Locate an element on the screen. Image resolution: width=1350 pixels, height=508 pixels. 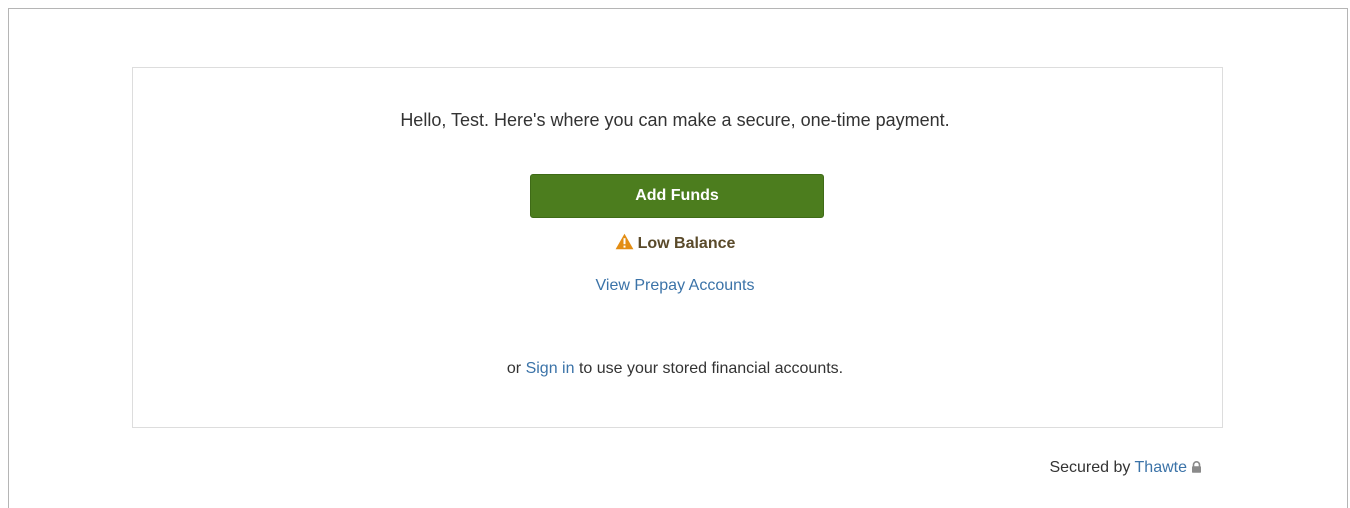
signin-prefix: or is located at coordinates (514, 368).